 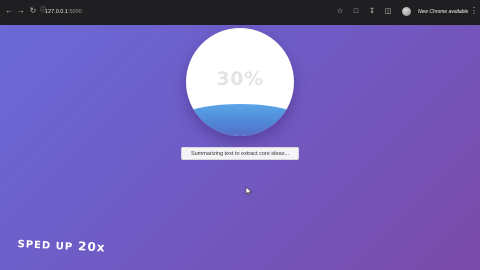 I want to click on update-available-button: New Chrome available, so click(x=443, y=12).